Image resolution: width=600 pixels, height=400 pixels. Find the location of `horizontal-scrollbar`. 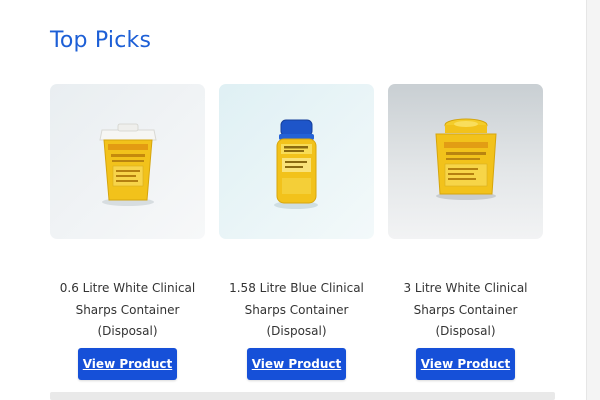

horizontal-scrollbar is located at coordinates (302, 396).